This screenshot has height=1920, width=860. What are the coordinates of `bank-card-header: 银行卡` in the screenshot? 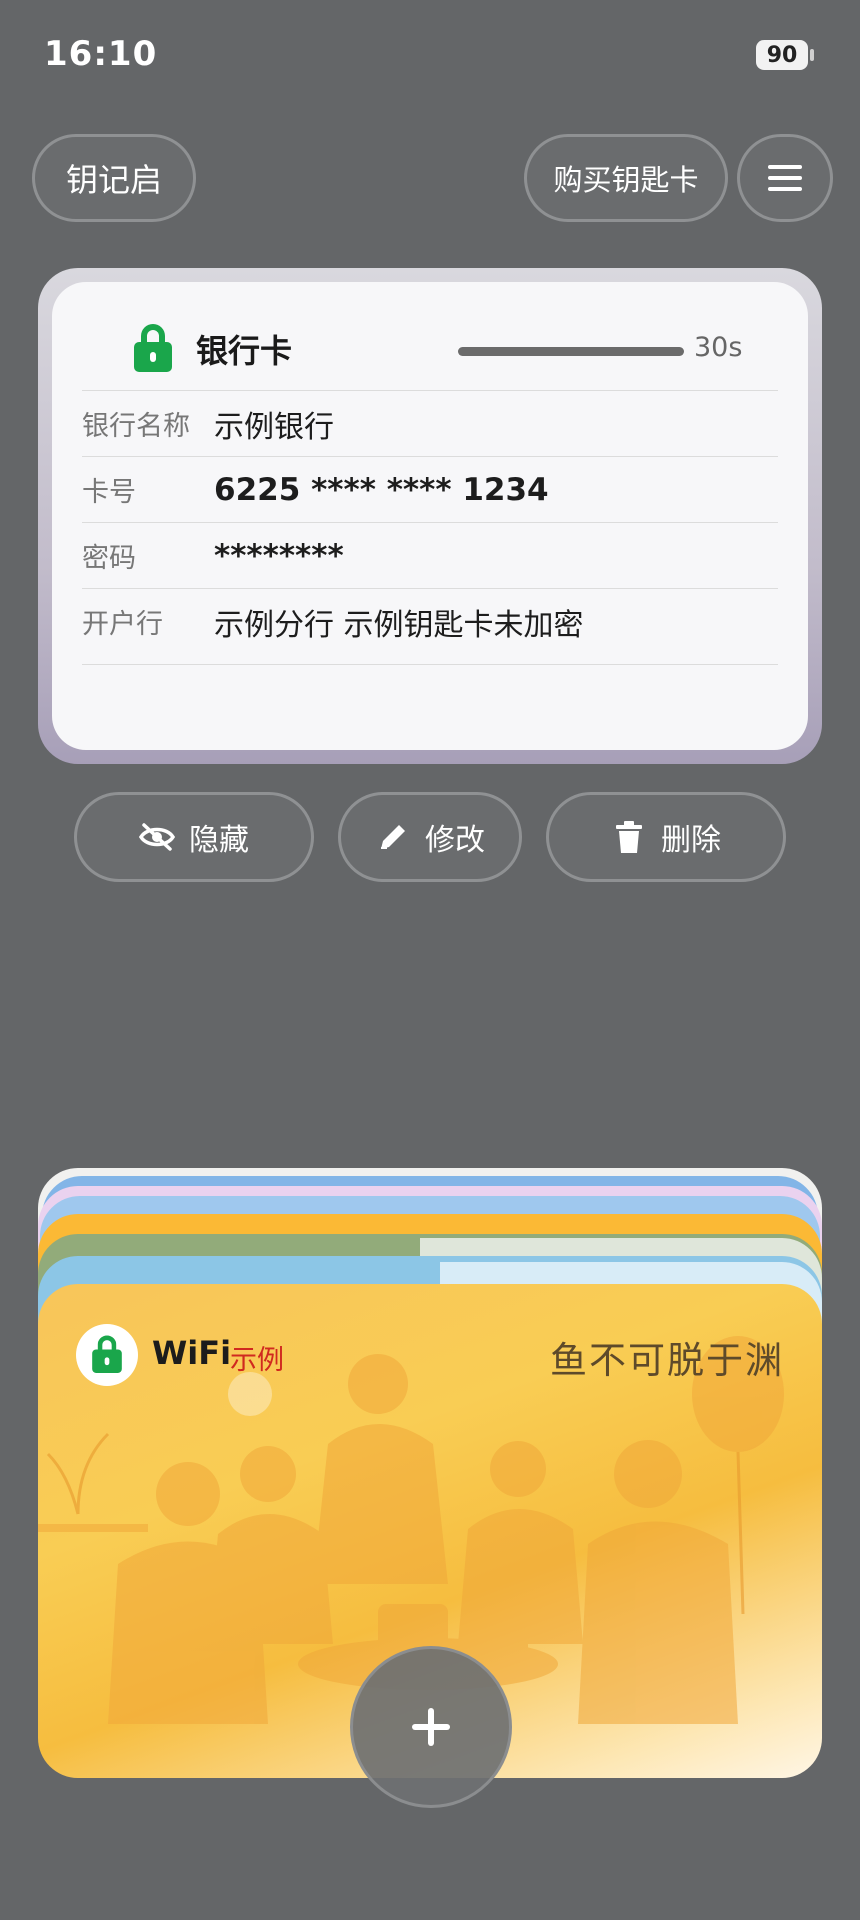 It's located at (212, 349).